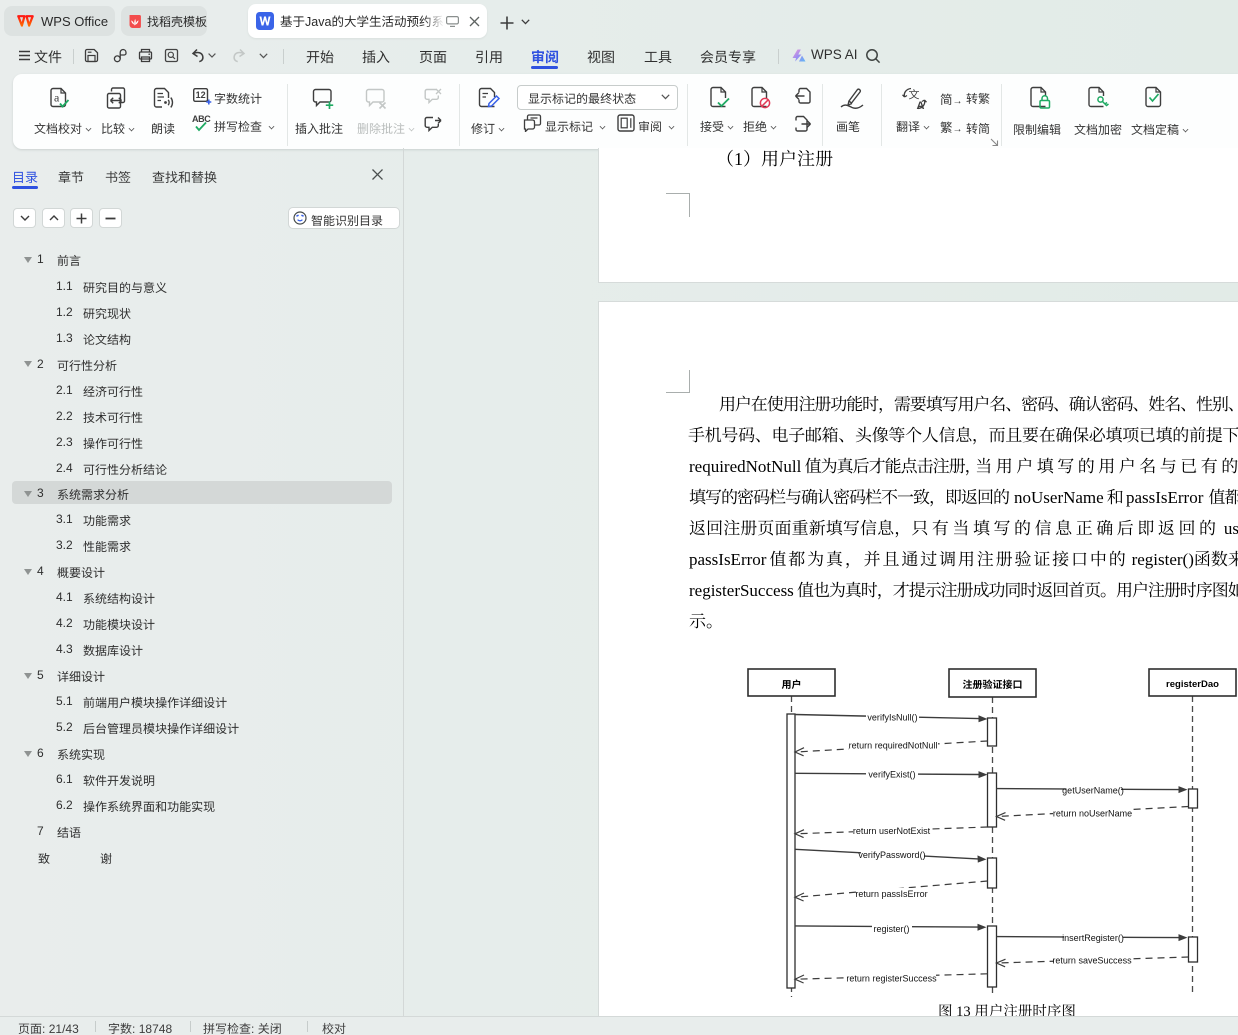 Image resolution: width=1238 pixels, height=1035 pixels. What do you see at coordinates (891, 855) in the screenshot?
I see `svg-text: verifyPassword()` at bounding box center [891, 855].